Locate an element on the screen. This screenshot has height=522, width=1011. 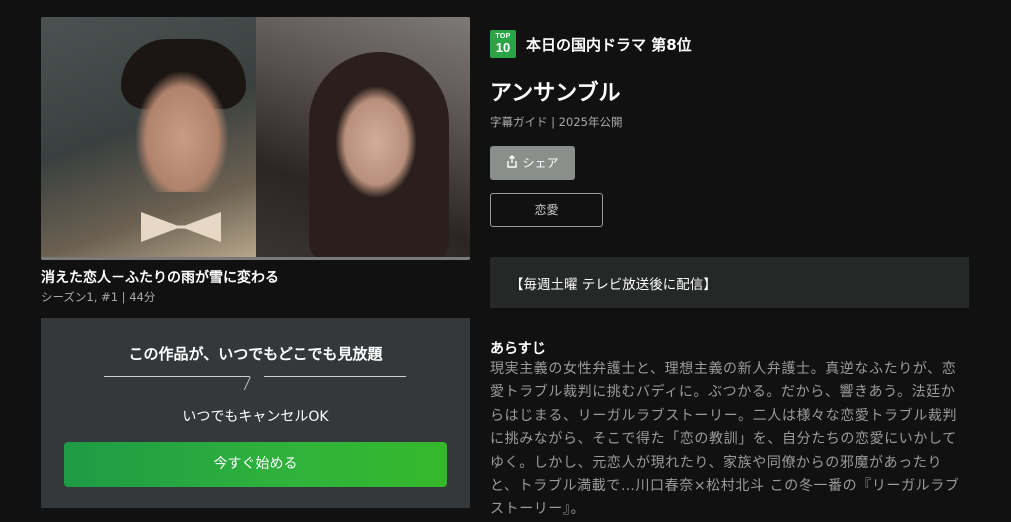
top10-icon: TOP 10 is located at coordinates (503, 44).